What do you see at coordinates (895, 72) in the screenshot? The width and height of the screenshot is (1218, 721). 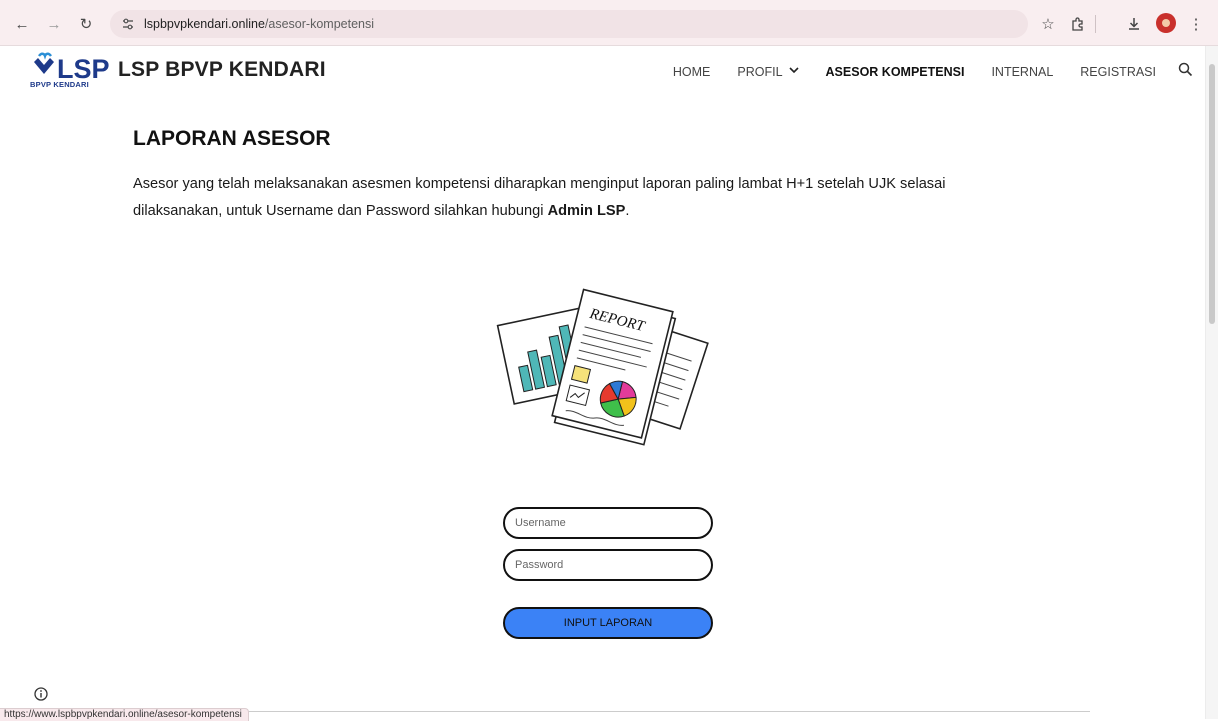 I see `nav-asesor-kompetensi: ASESOR KOMPETENSI` at bounding box center [895, 72].